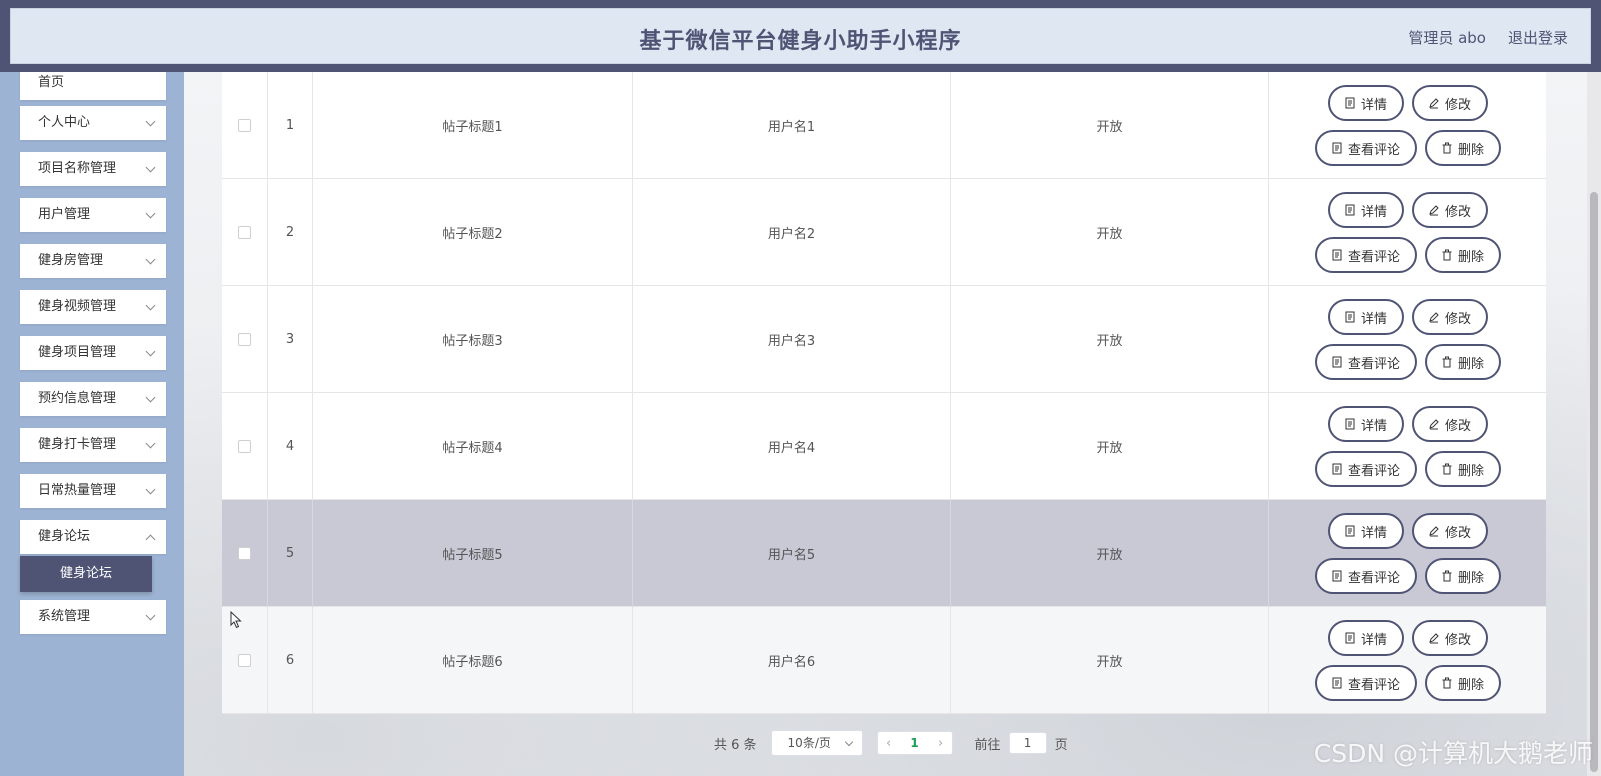  I want to click on page-suffix-label: 页, so click(1061, 745).